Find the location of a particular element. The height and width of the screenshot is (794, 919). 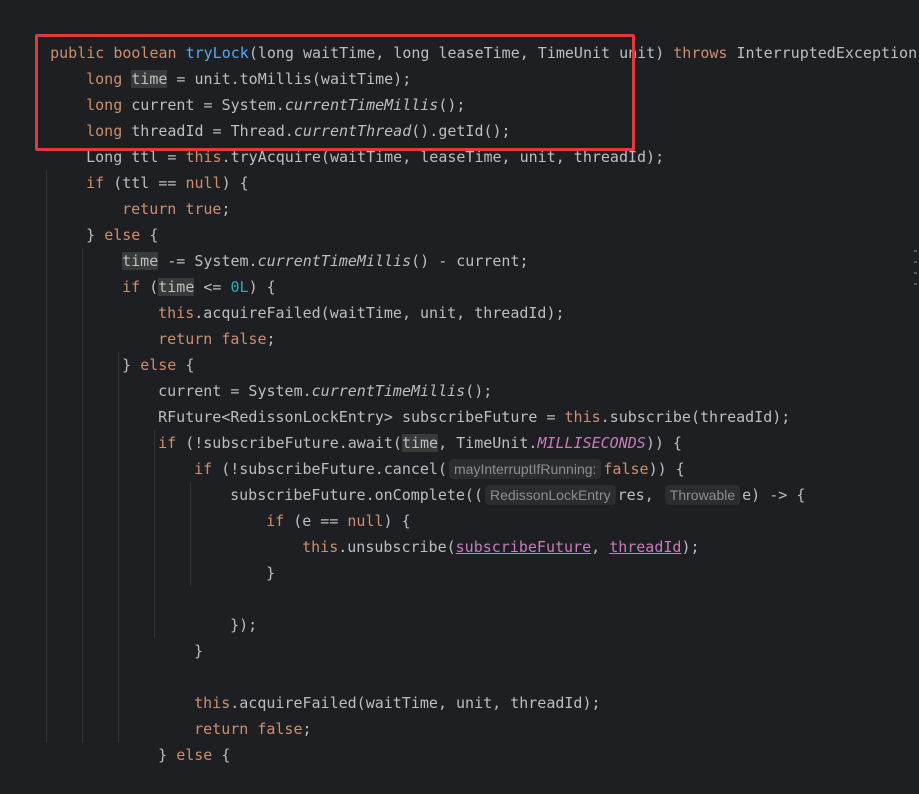

code-token: subscribeFuture is located at coordinates (523, 547).